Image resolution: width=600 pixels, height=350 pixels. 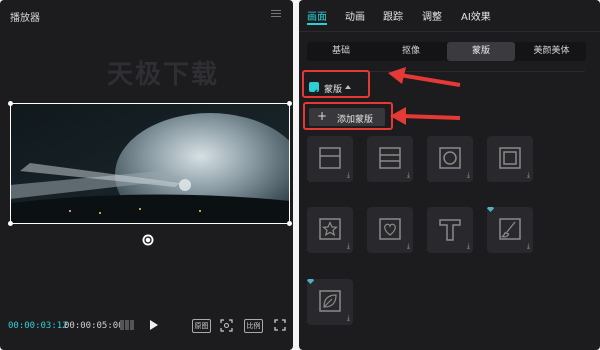 What do you see at coordinates (446, 51) in the screenshot?
I see `picture-subtabs: 基础 抠像 蒙版 美颜美体` at bounding box center [446, 51].